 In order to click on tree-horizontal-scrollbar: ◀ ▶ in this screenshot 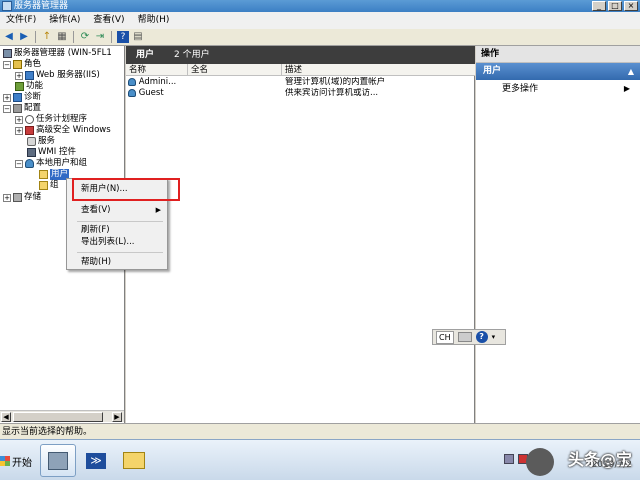, I will do `click(62, 416)`.